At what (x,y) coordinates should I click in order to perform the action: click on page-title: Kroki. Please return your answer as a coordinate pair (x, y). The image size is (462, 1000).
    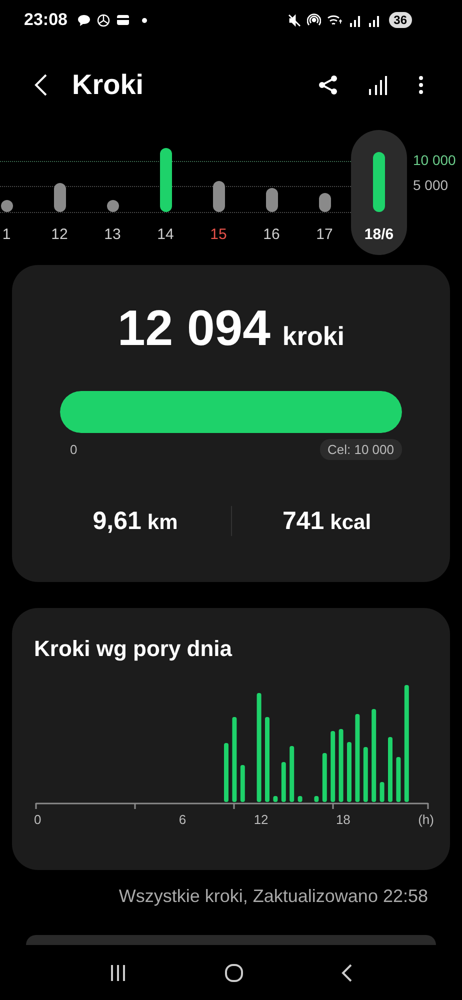
    Looking at the image, I should click on (108, 85).